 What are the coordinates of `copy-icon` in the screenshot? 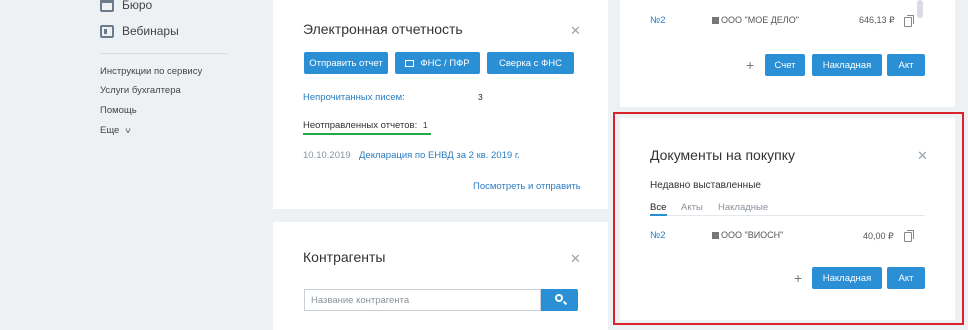 It's located at (909, 21).